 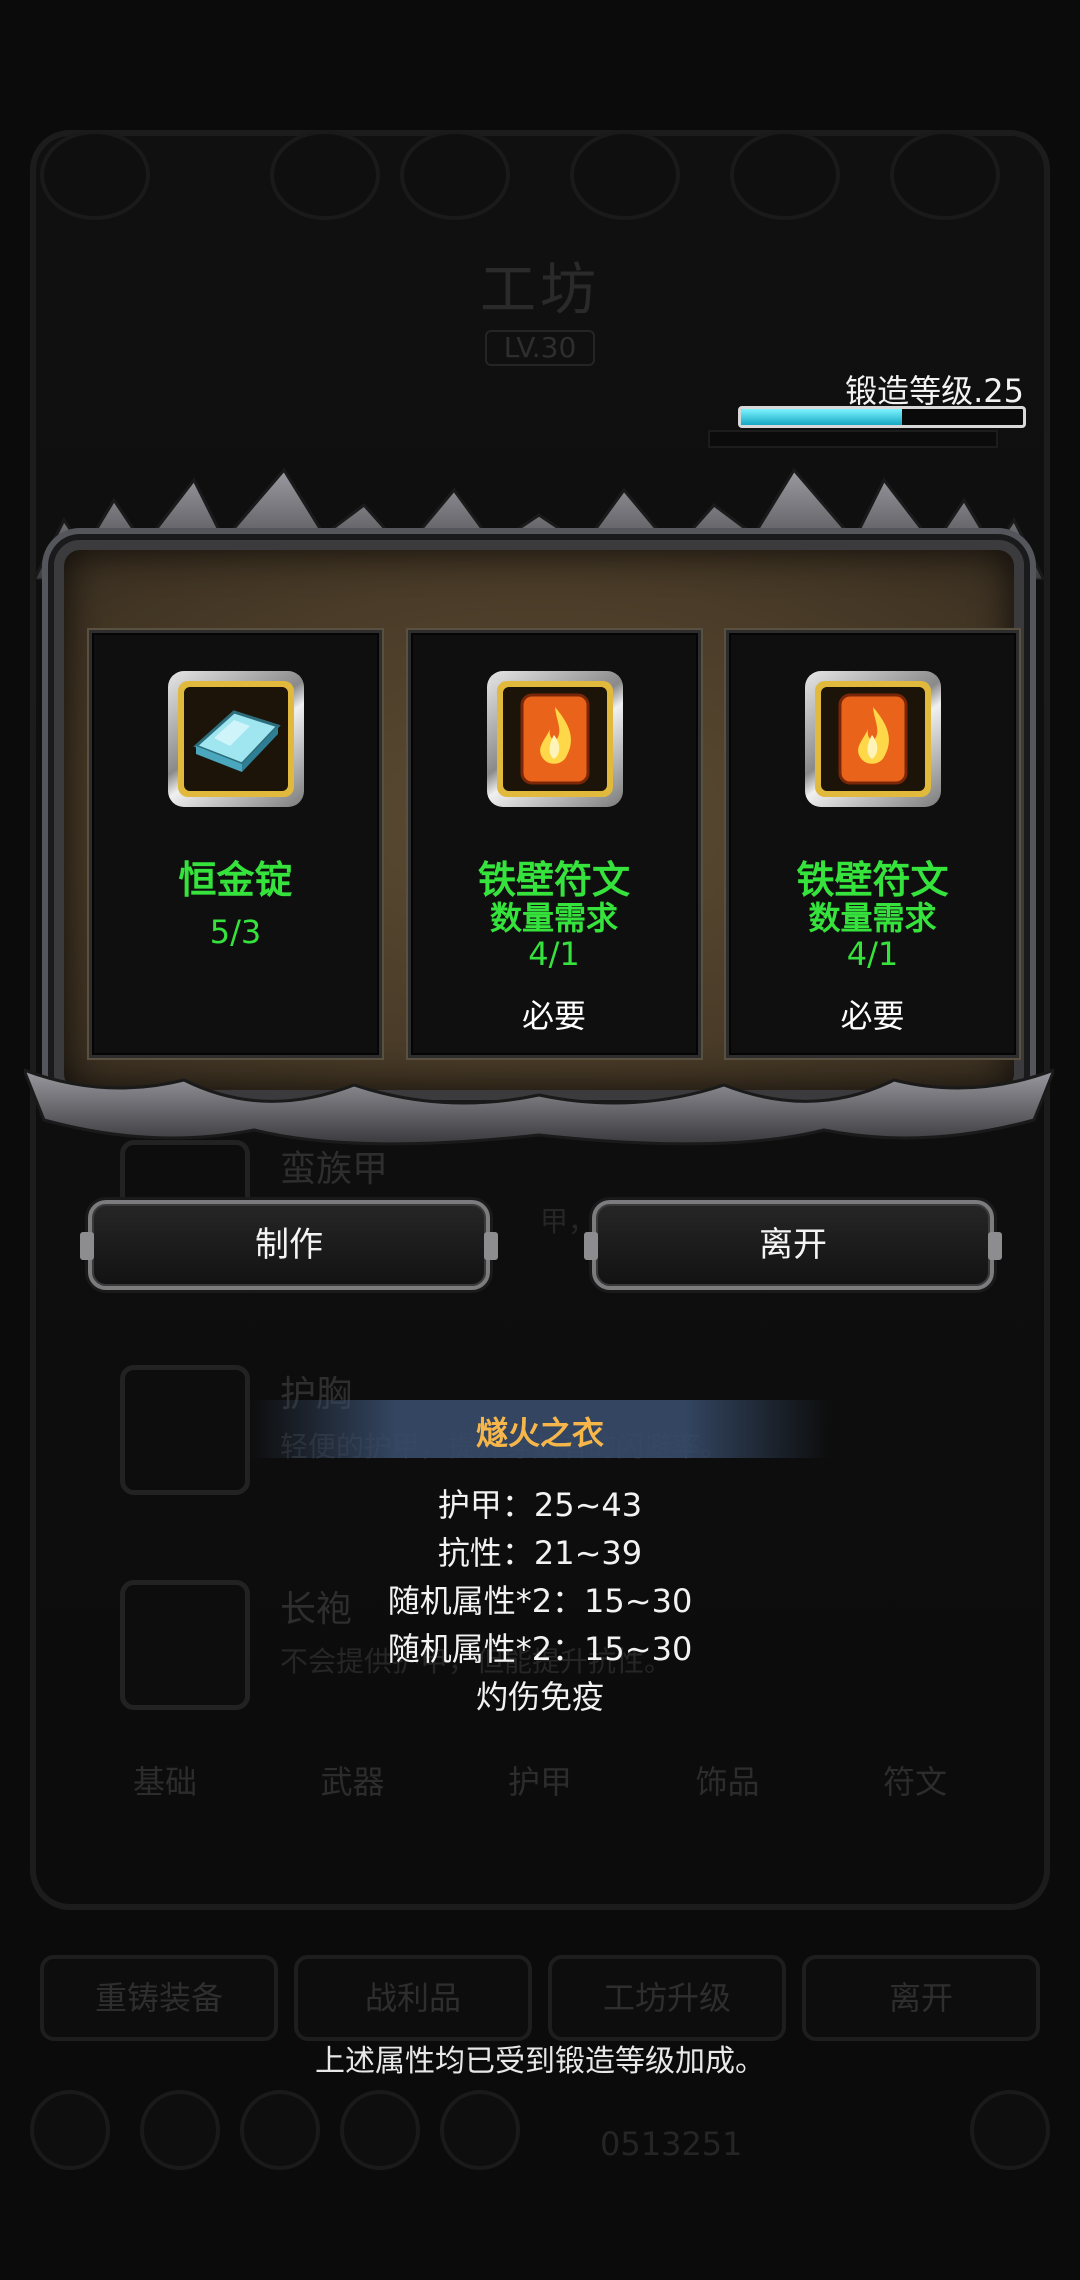 I want to click on category-tabs: 基础 武器 护甲 饰品 符文, so click(x=540, y=1780).